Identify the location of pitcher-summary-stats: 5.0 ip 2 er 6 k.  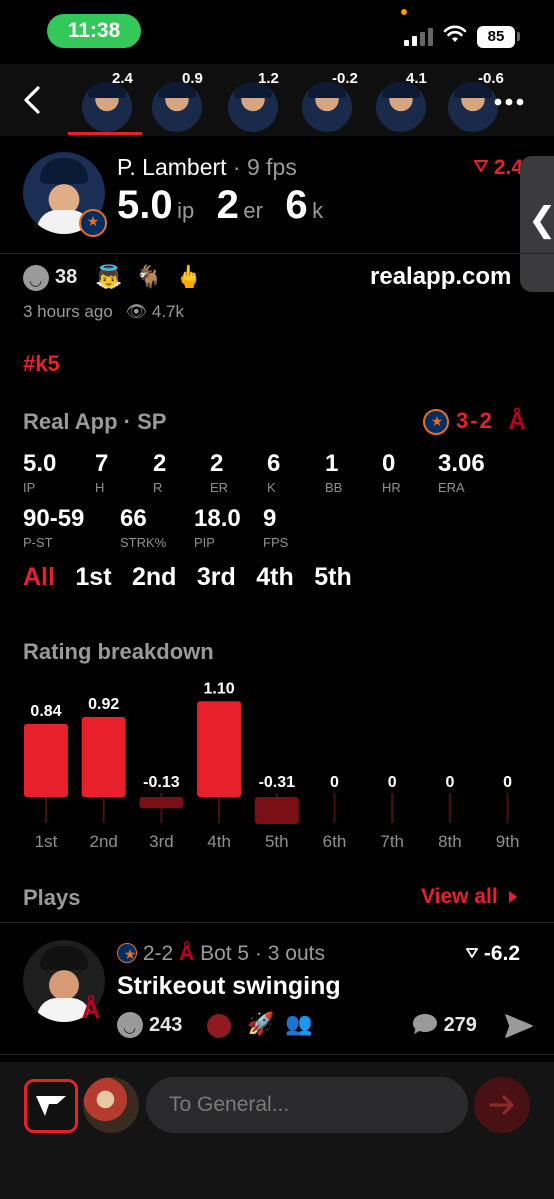
(229, 205).